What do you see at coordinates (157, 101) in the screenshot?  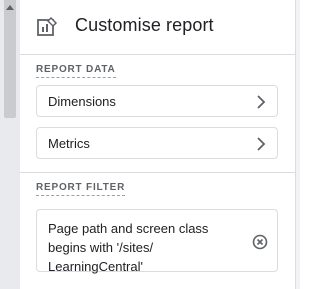 I see `dimensions-row: Dimensions` at bounding box center [157, 101].